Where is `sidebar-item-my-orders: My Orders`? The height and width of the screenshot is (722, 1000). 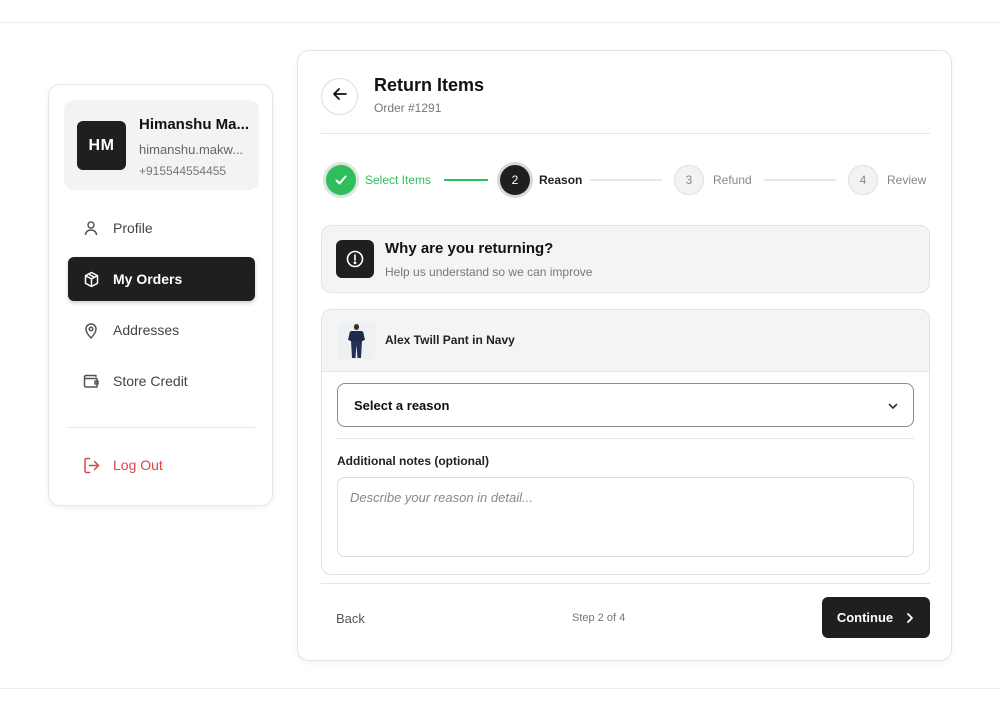
sidebar-item-my-orders: My Orders is located at coordinates (161, 279).